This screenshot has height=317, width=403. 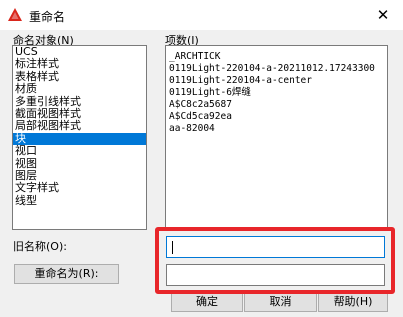 What do you see at coordinates (79, 88) in the screenshot?
I see `named-object-item: 材质` at bounding box center [79, 88].